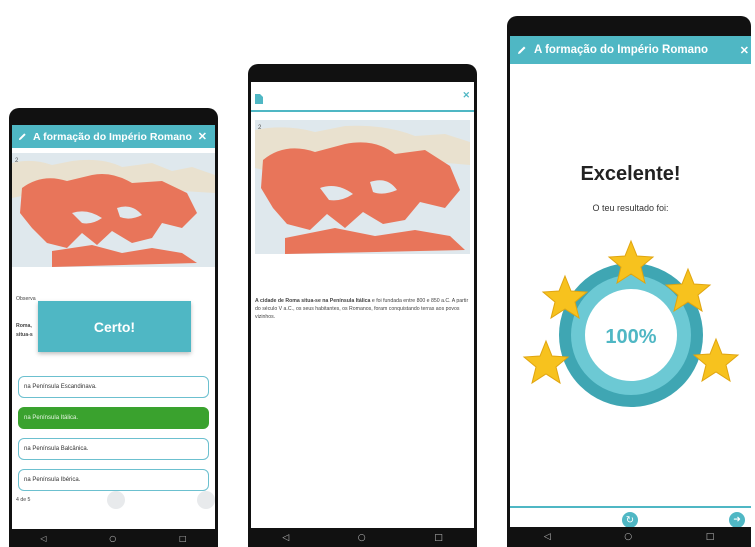 This screenshot has width=755, height=547. I want to click on answer-option: na Península Ibérica., so click(113, 480).